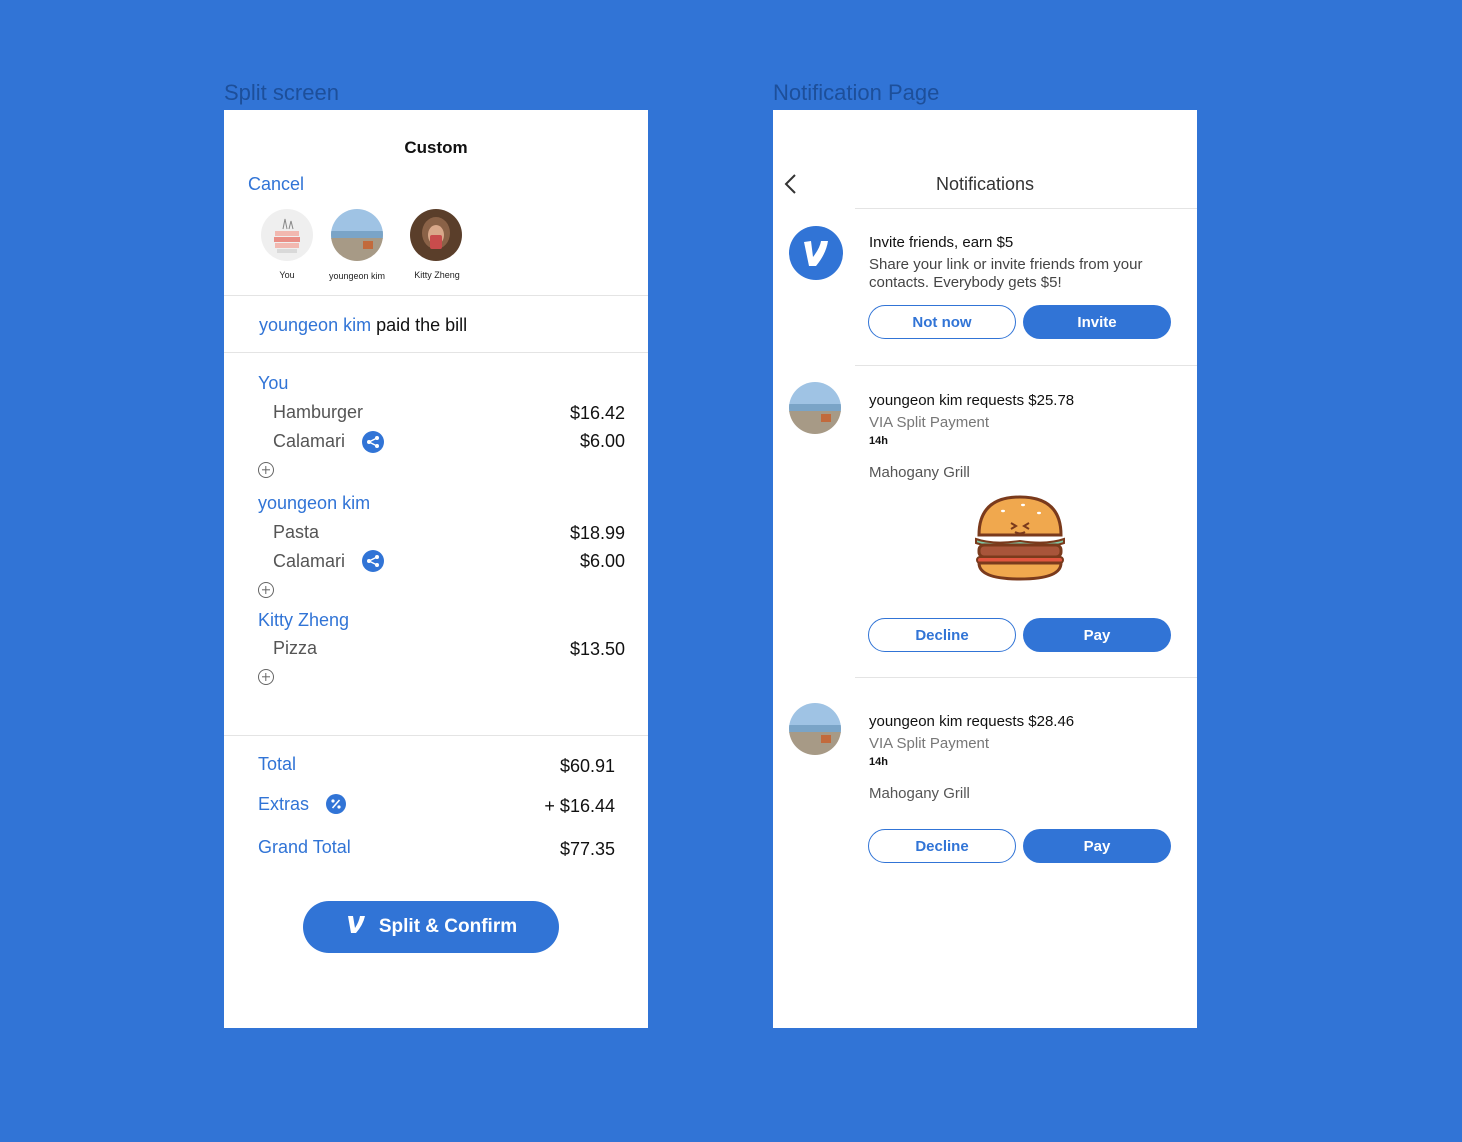 The height and width of the screenshot is (1142, 1462). Describe the element at coordinates (587, 766) in the screenshot. I see `total-value: $60.91` at that location.